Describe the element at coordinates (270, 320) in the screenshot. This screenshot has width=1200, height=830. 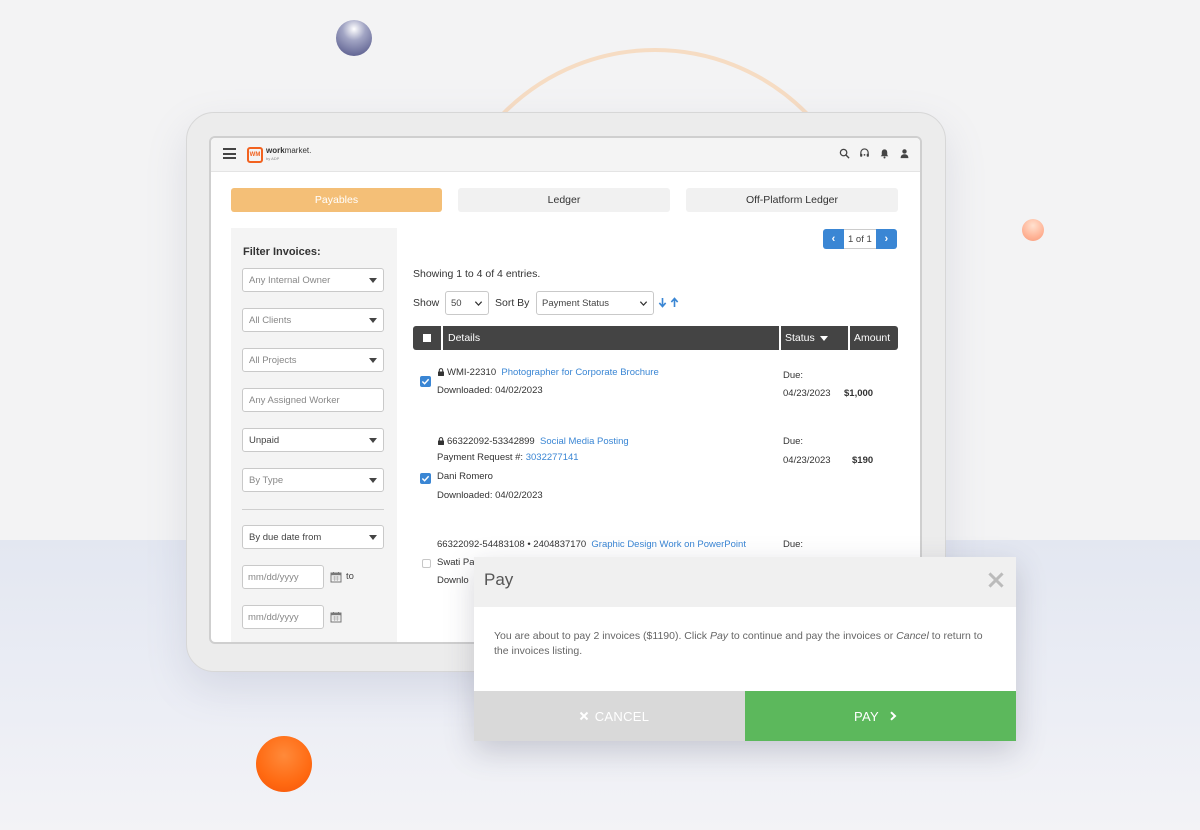
I see `clients-value: All Clients` at that location.